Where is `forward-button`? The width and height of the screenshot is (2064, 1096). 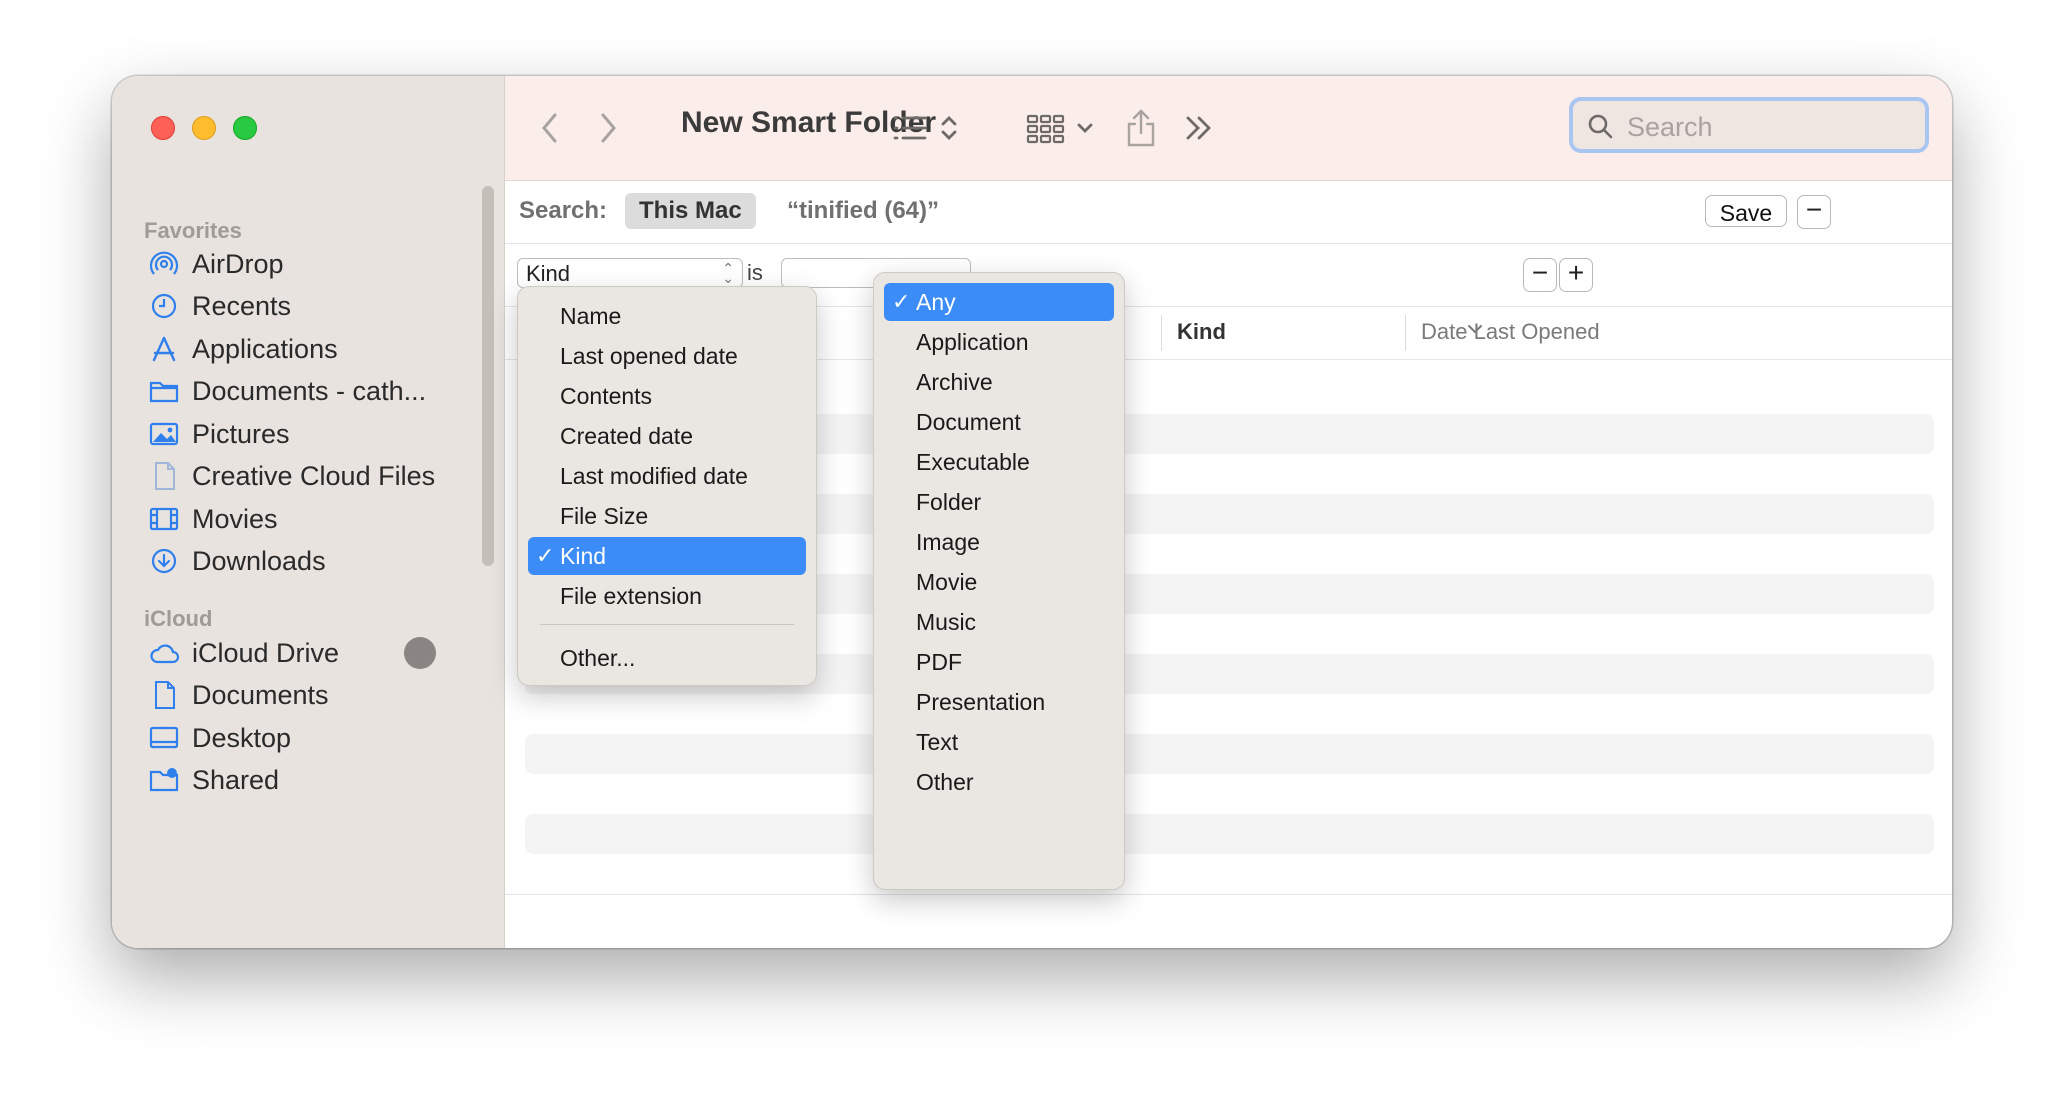
forward-button is located at coordinates (608, 128).